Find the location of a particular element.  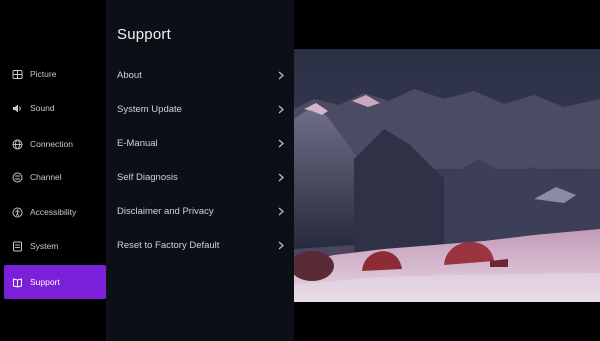

sidebar-item-label: Picture is located at coordinates (43, 74).